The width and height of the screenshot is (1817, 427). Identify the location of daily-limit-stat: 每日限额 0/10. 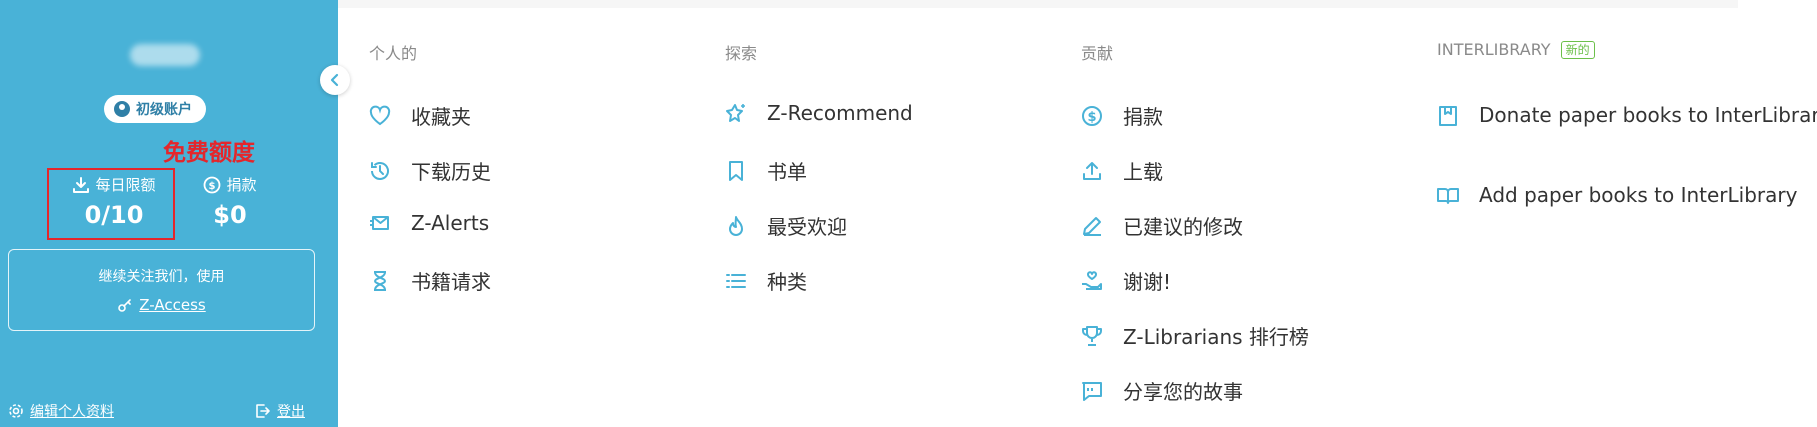
(114, 201).